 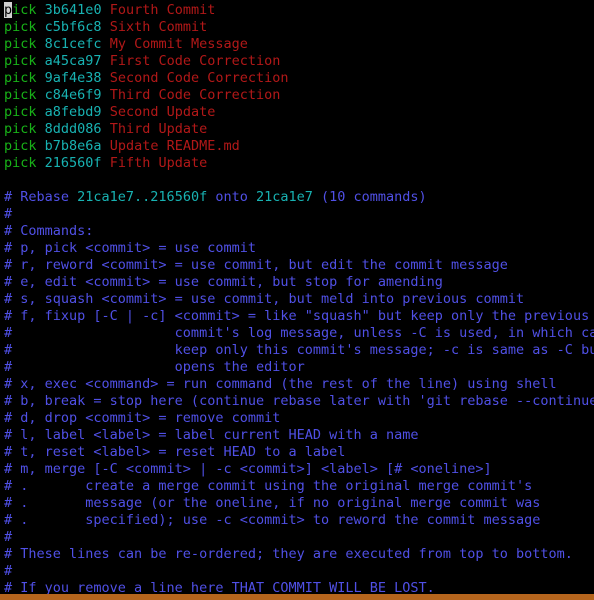 What do you see at coordinates (155, 129) in the screenshot?
I see `todo-subject: Third Update` at bounding box center [155, 129].